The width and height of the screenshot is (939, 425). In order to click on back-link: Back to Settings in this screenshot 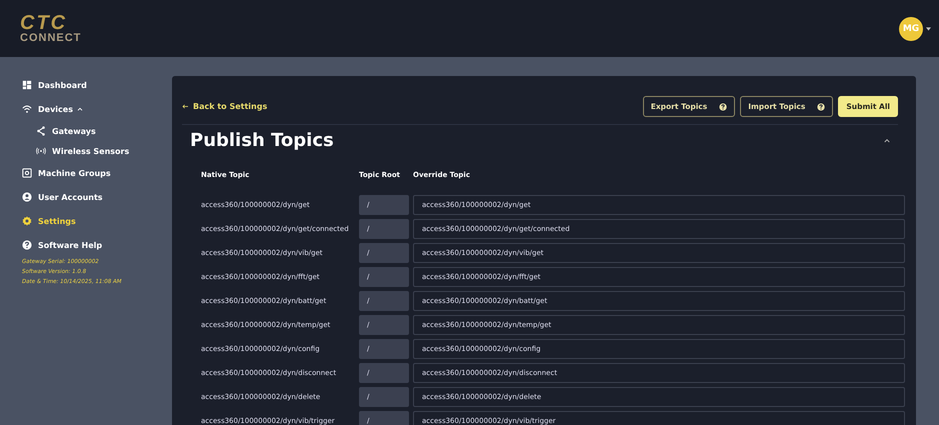, I will do `click(225, 106)`.